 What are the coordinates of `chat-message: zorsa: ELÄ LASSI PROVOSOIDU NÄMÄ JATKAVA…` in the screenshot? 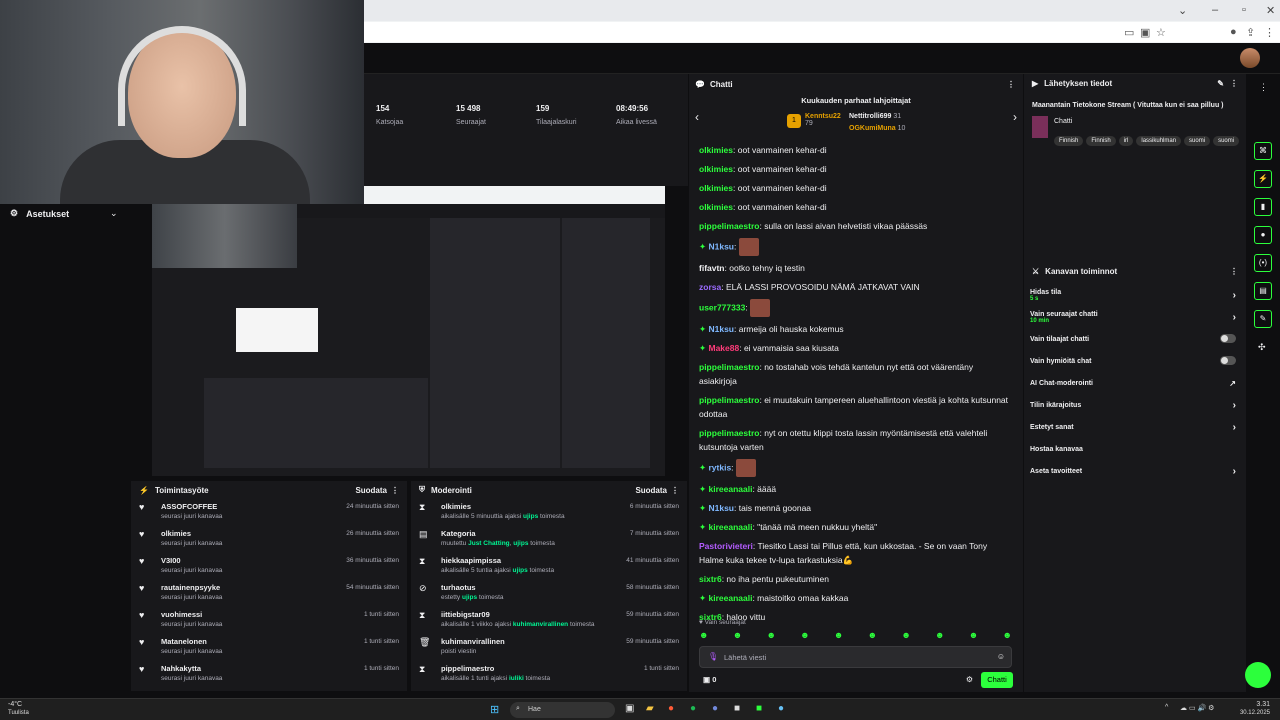 It's located at (856, 286).